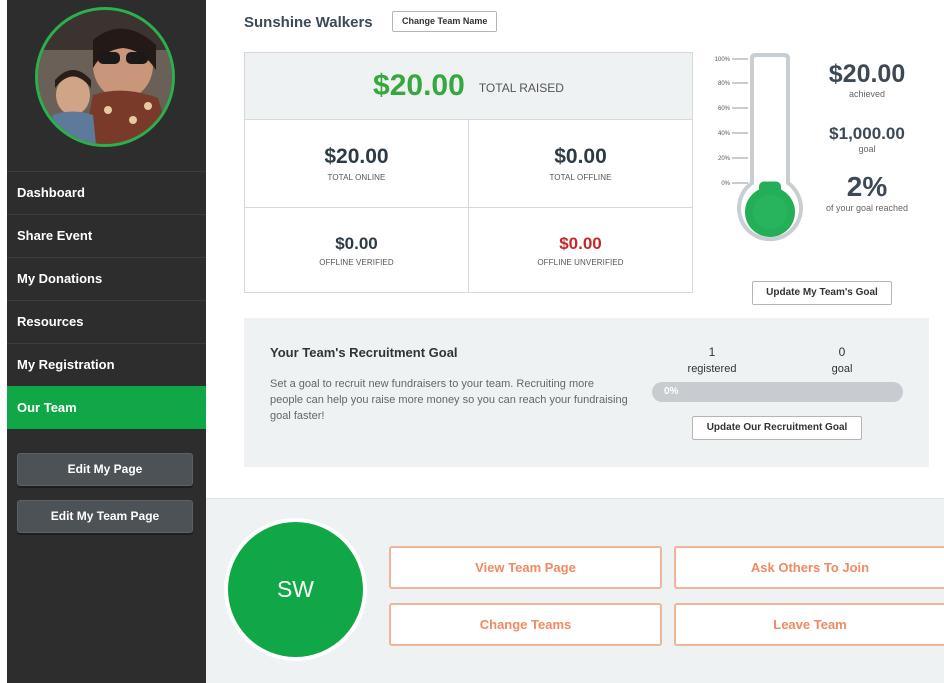 Image resolution: width=944 pixels, height=683 pixels. I want to click on registered-label: registered, so click(712, 369).